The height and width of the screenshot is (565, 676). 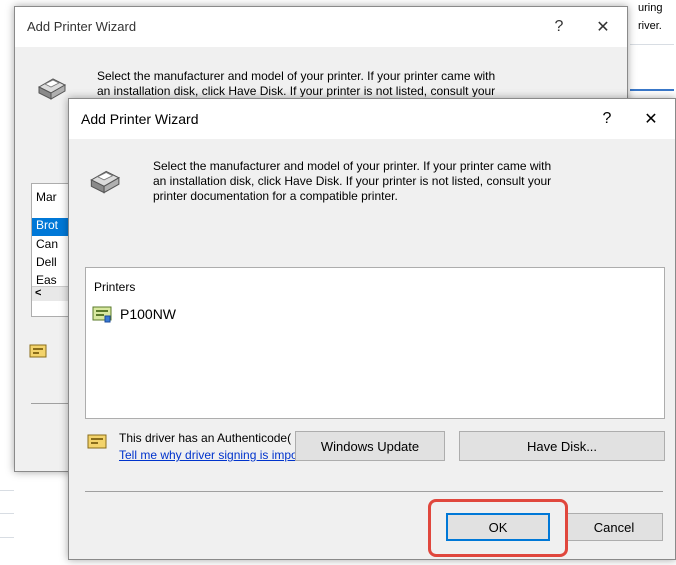 What do you see at coordinates (652, 67) in the screenshot?
I see `background-panel` at bounding box center [652, 67].